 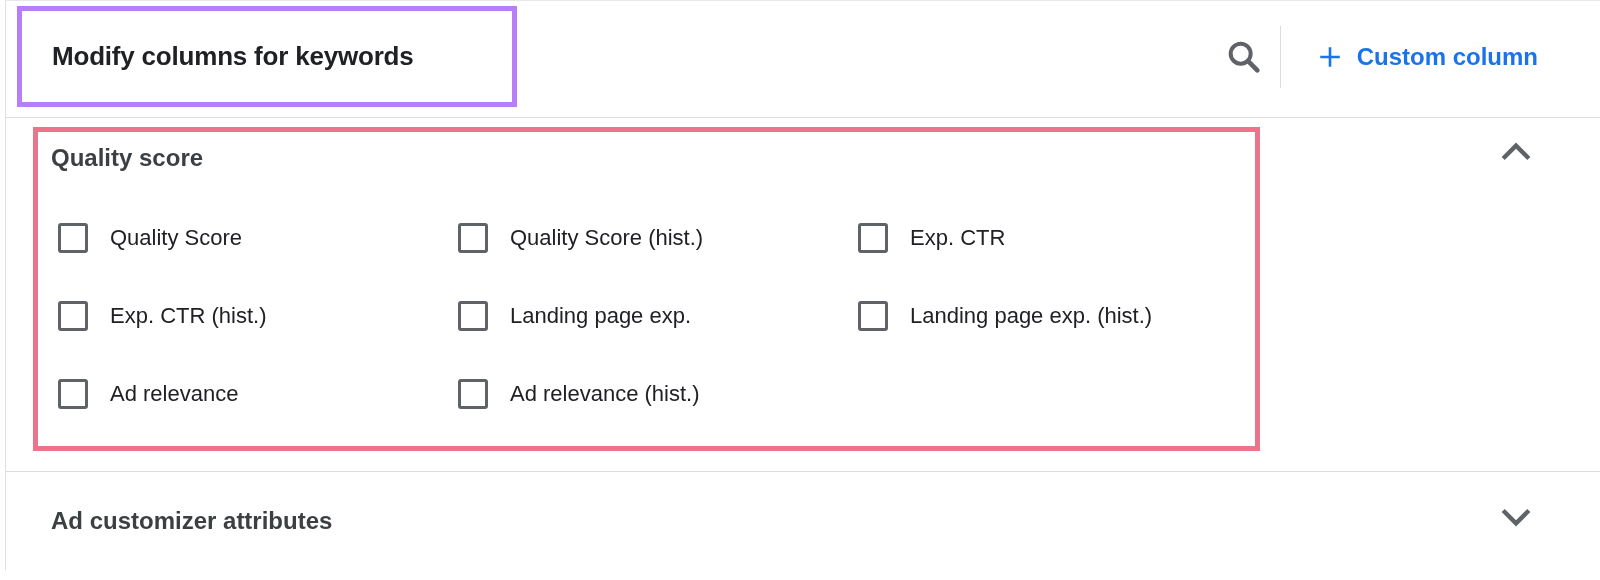 What do you see at coordinates (188, 316) in the screenshot?
I see `checkbox-label: Exp. CTR (hist.)` at bounding box center [188, 316].